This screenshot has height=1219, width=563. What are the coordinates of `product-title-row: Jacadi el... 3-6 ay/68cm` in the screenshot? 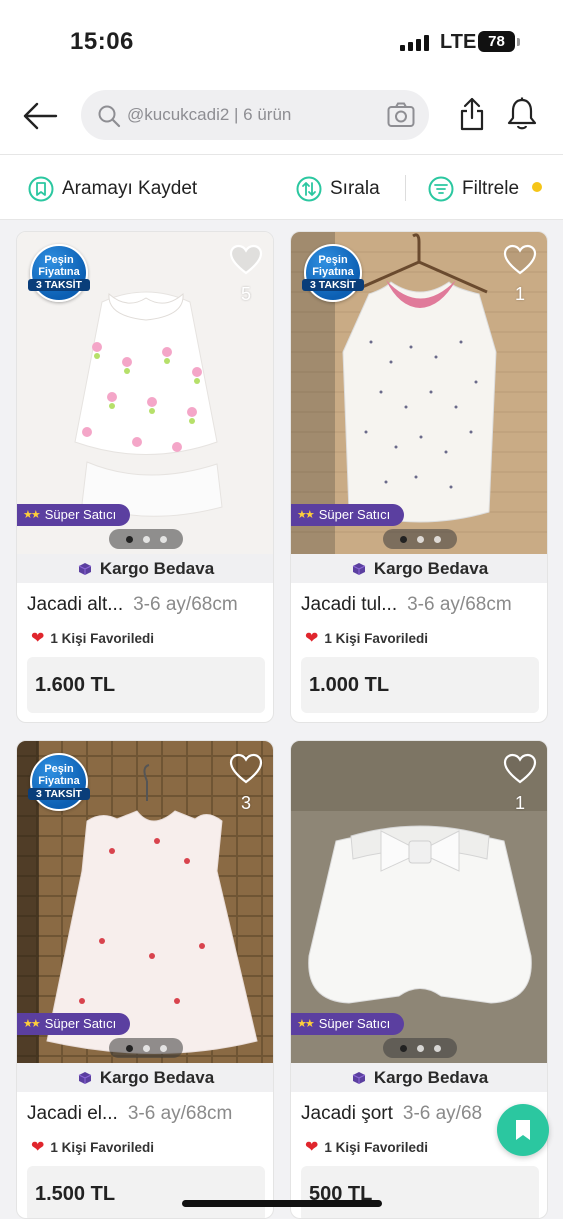 It's located at (149, 1117).